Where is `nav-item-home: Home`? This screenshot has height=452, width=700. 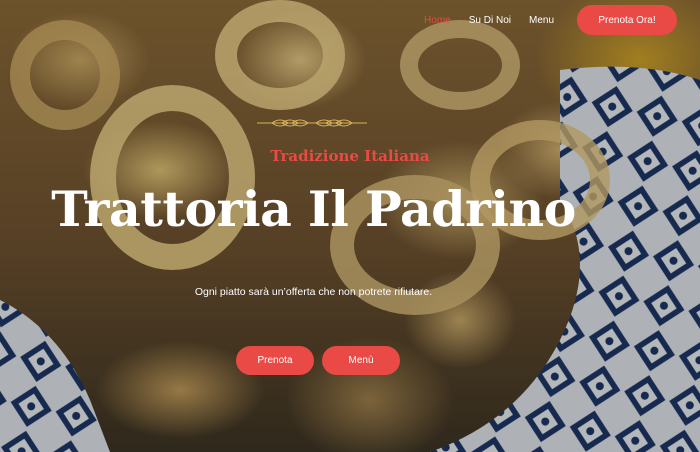
nav-item-home: Home is located at coordinates (437, 20).